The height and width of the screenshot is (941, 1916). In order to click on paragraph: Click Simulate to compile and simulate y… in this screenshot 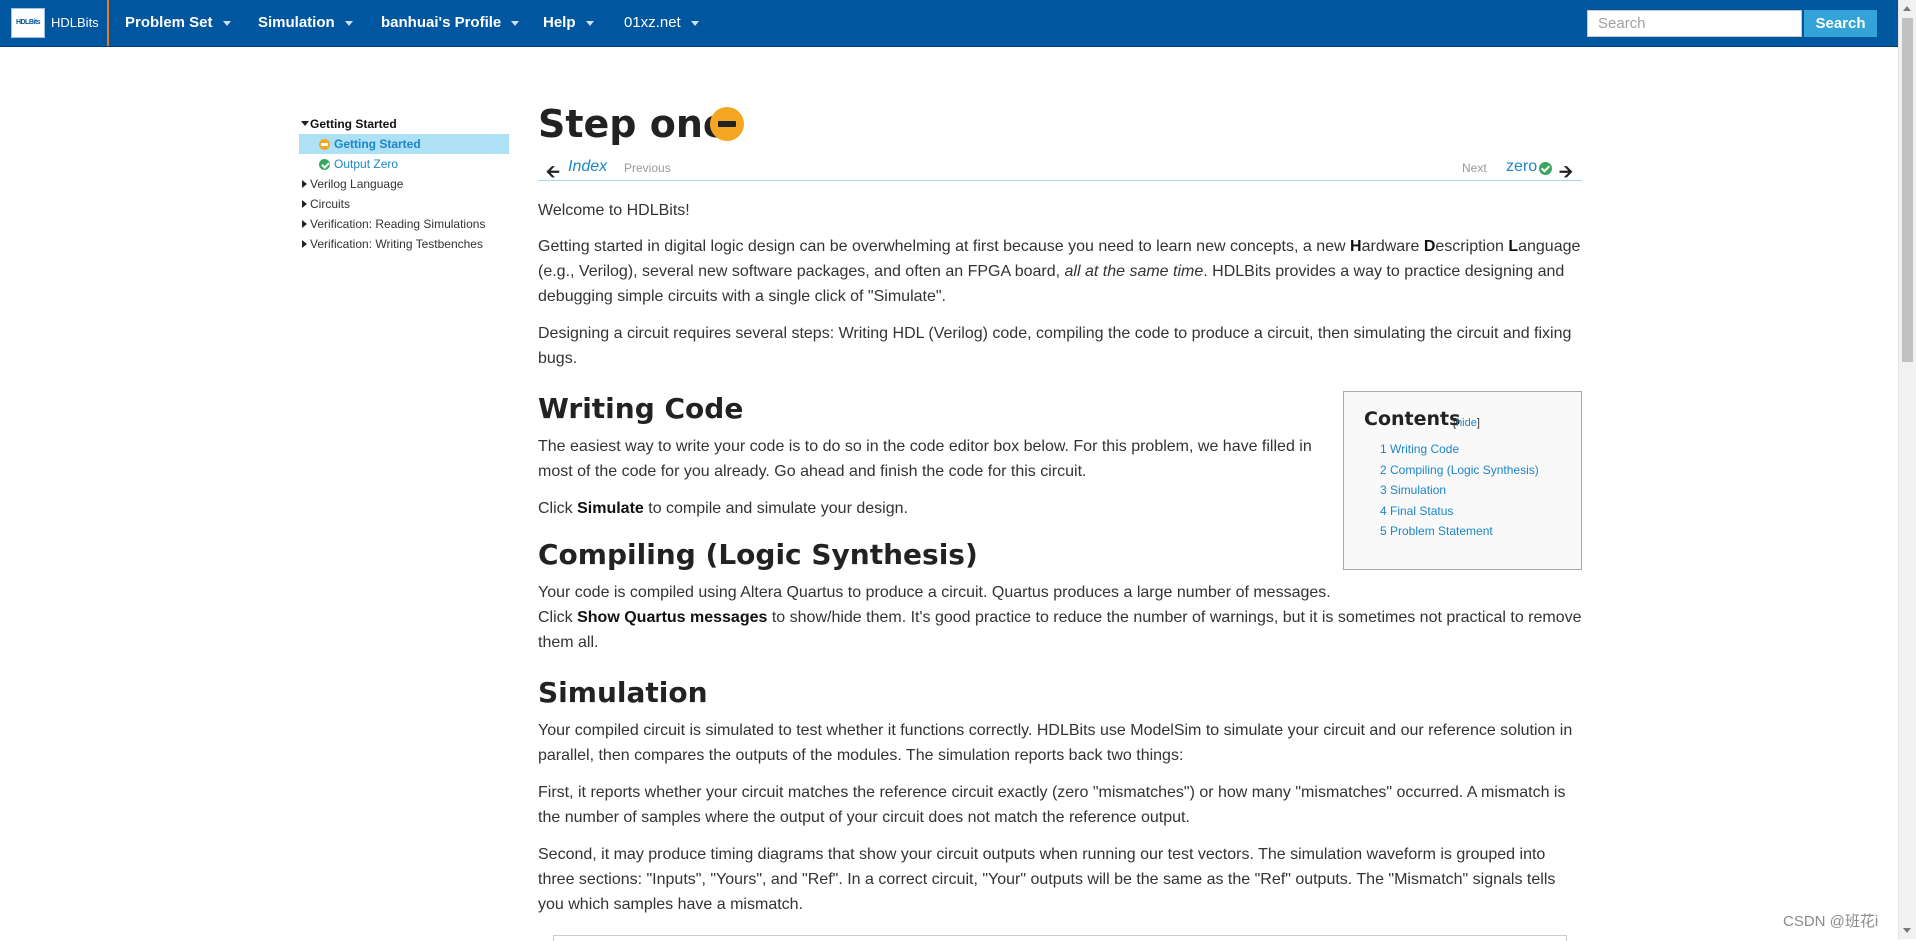, I will do `click(723, 508)`.